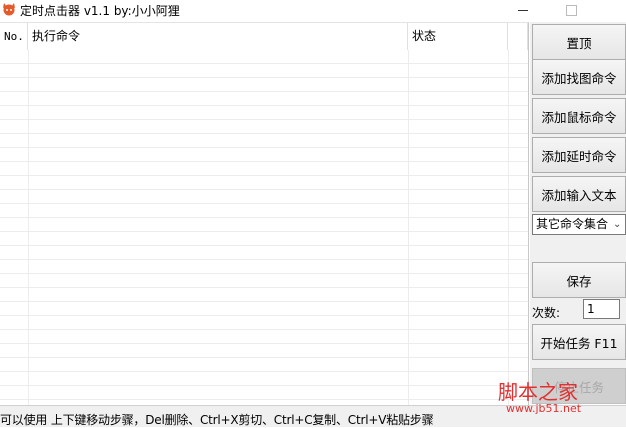 Image resolution: width=626 pixels, height=428 pixels. Describe the element at coordinates (572, 224) in the screenshot. I see `other-commands-value: 其它命令集合` at that location.